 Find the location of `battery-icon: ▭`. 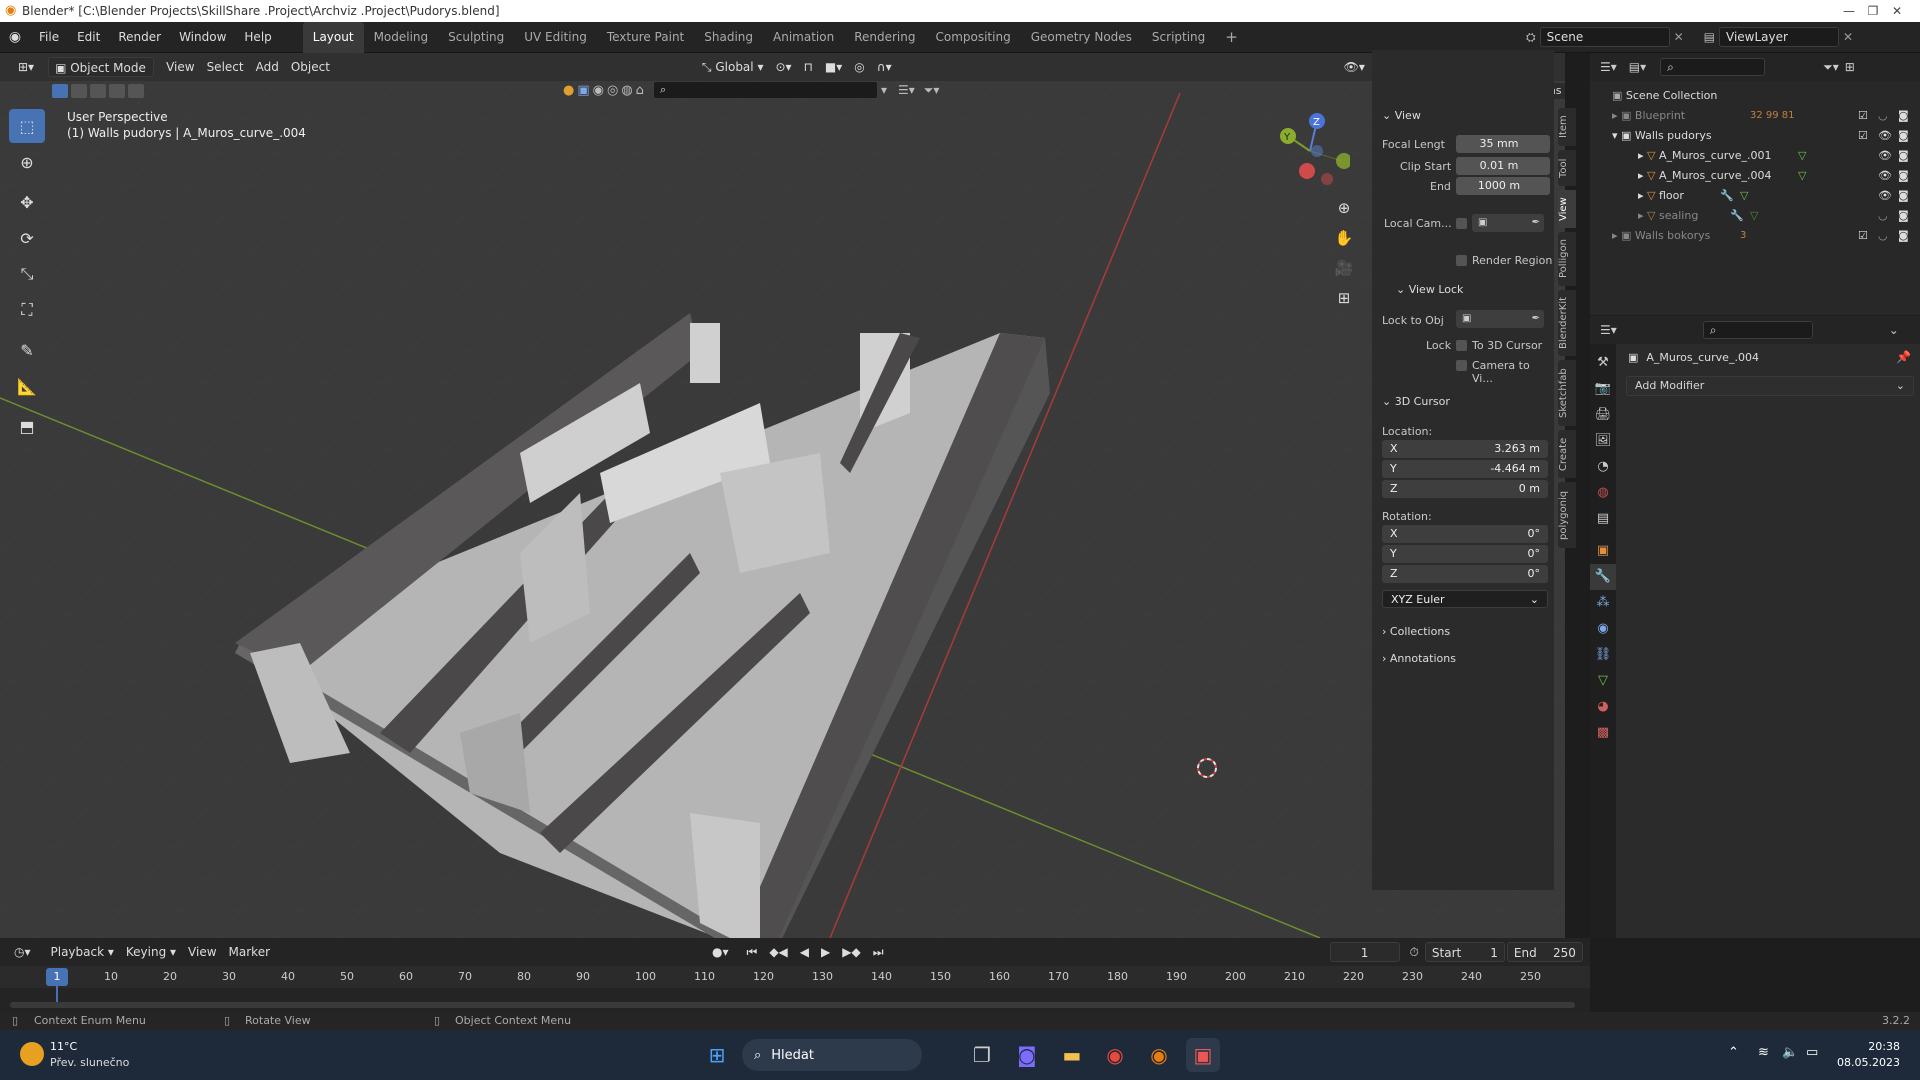

battery-icon: ▭ is located at coordinates (1812, 1052).